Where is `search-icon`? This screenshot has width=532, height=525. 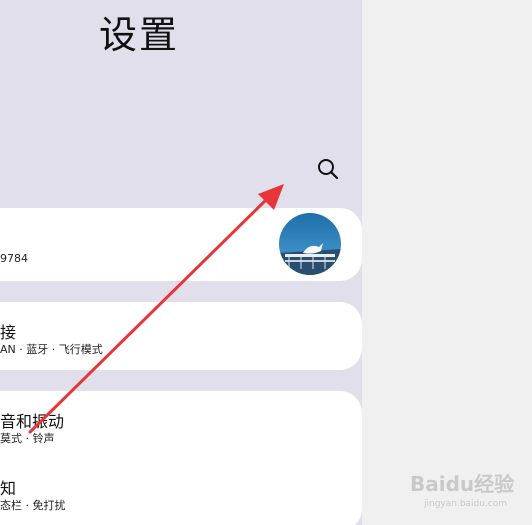 search-icon is located at coordinates (328, 169).